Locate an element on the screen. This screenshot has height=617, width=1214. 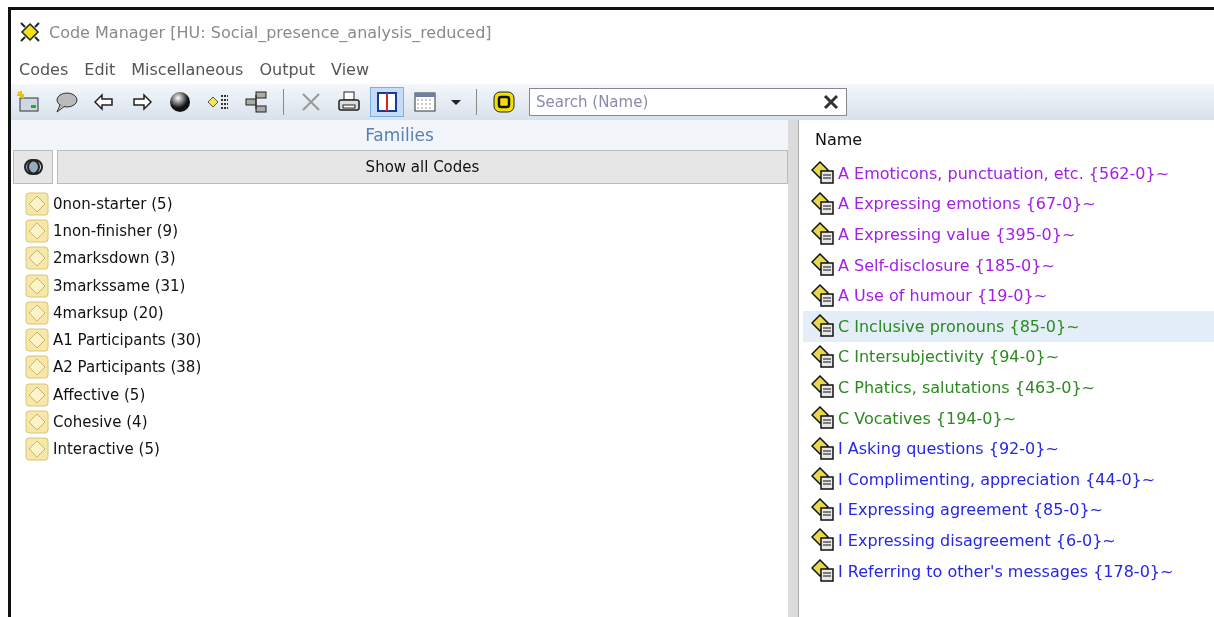
filter-icon is located at coordinates (504, 102).